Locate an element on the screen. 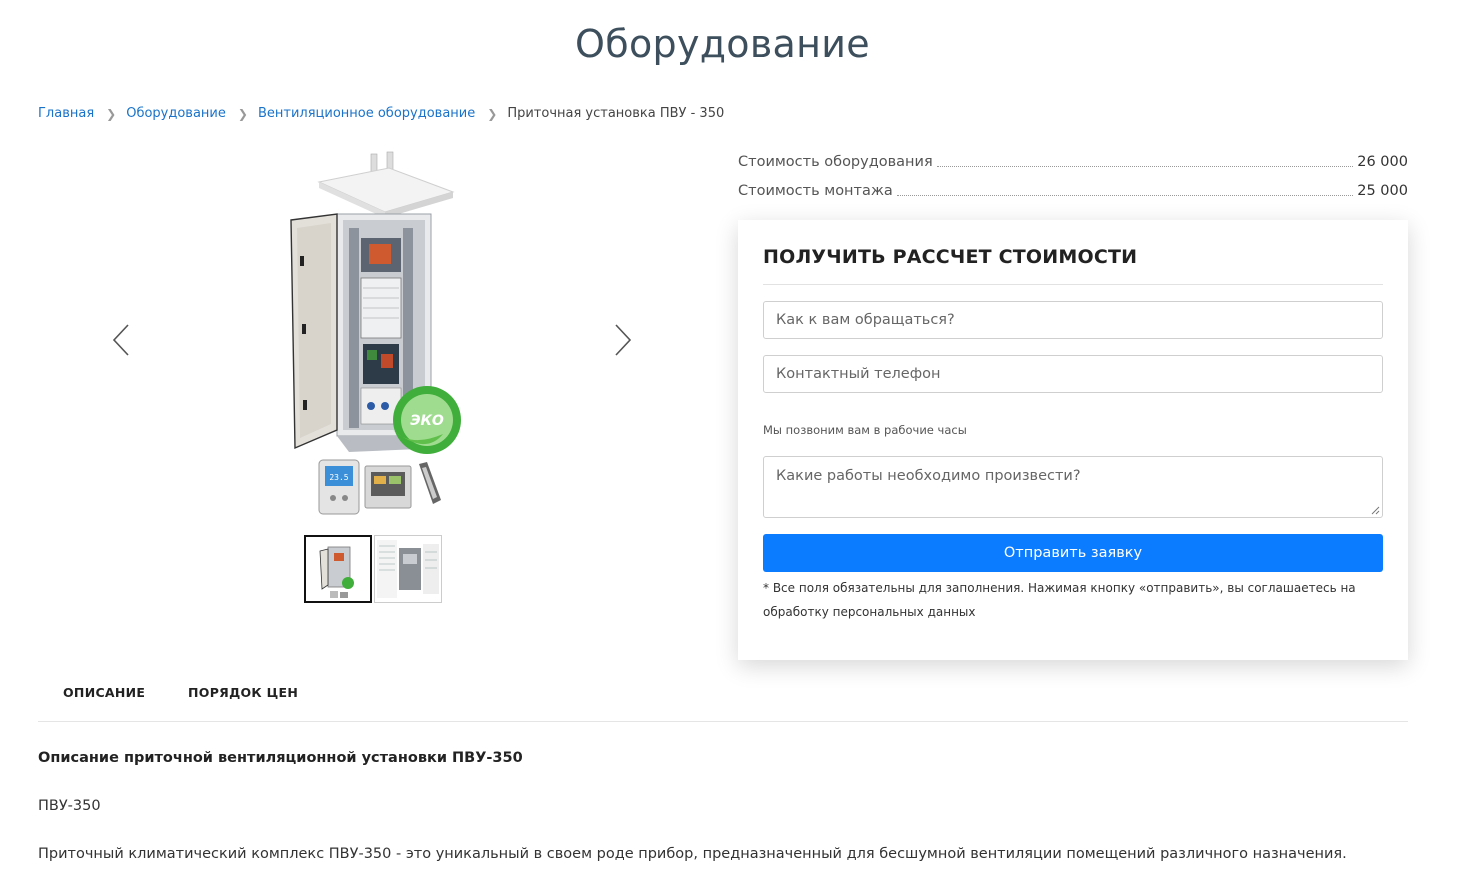 The image size is (1477, 896). phone-input: Контактный телефон is located at coordinates (1073, 374).